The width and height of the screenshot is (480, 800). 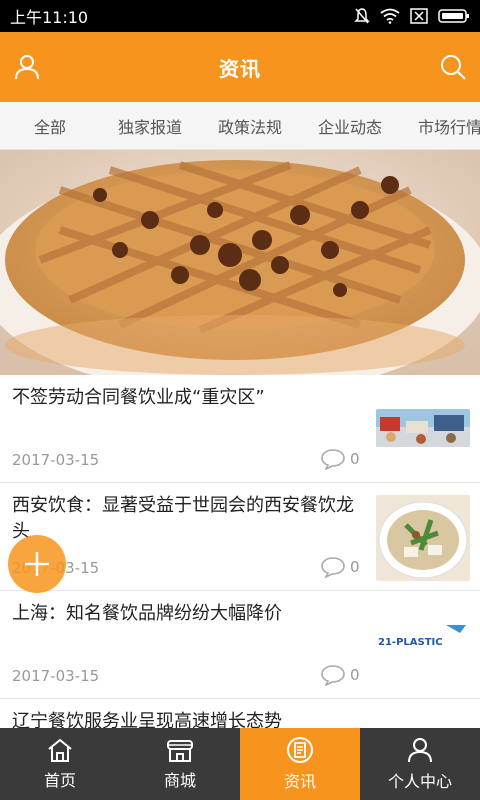 I want to click on status-icons, so click(x=412, y=16).